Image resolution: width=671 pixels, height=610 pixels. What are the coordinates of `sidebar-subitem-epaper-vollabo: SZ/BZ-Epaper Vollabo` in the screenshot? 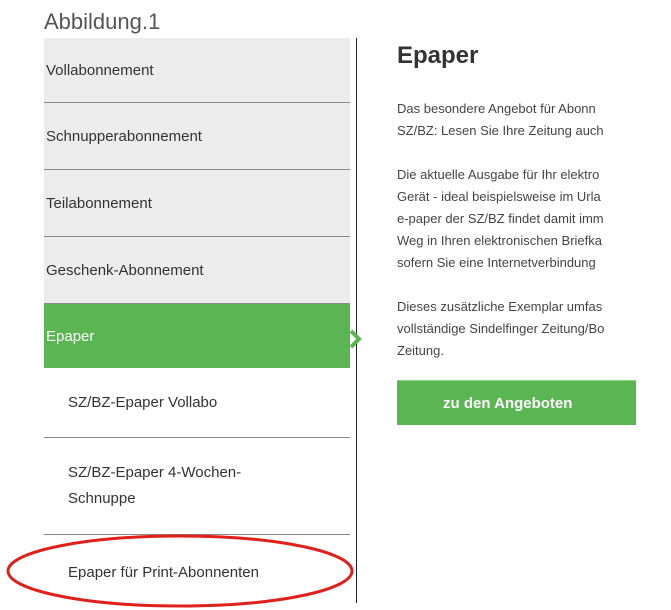 It's located at (197, 403).